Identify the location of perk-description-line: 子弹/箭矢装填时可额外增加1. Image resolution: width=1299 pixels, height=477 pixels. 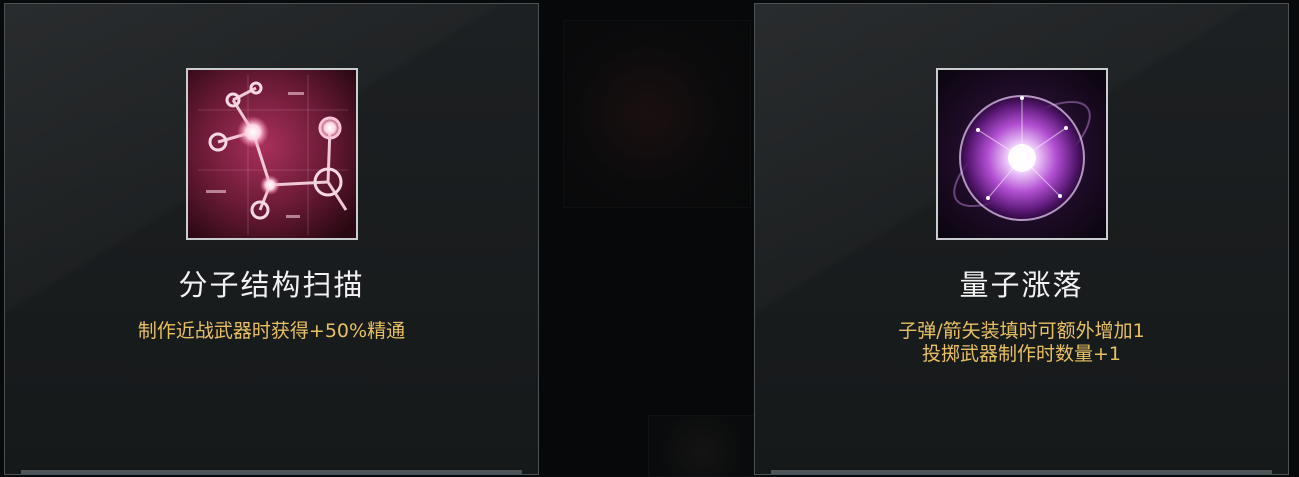
(1021, 331).